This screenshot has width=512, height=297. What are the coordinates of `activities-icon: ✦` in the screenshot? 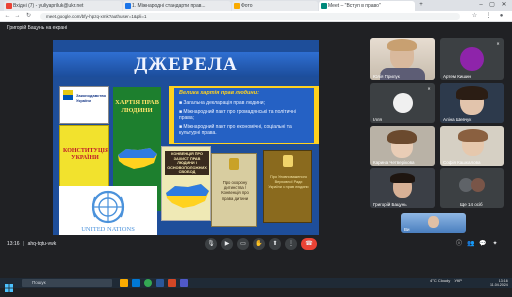 It's located at (495, 244).